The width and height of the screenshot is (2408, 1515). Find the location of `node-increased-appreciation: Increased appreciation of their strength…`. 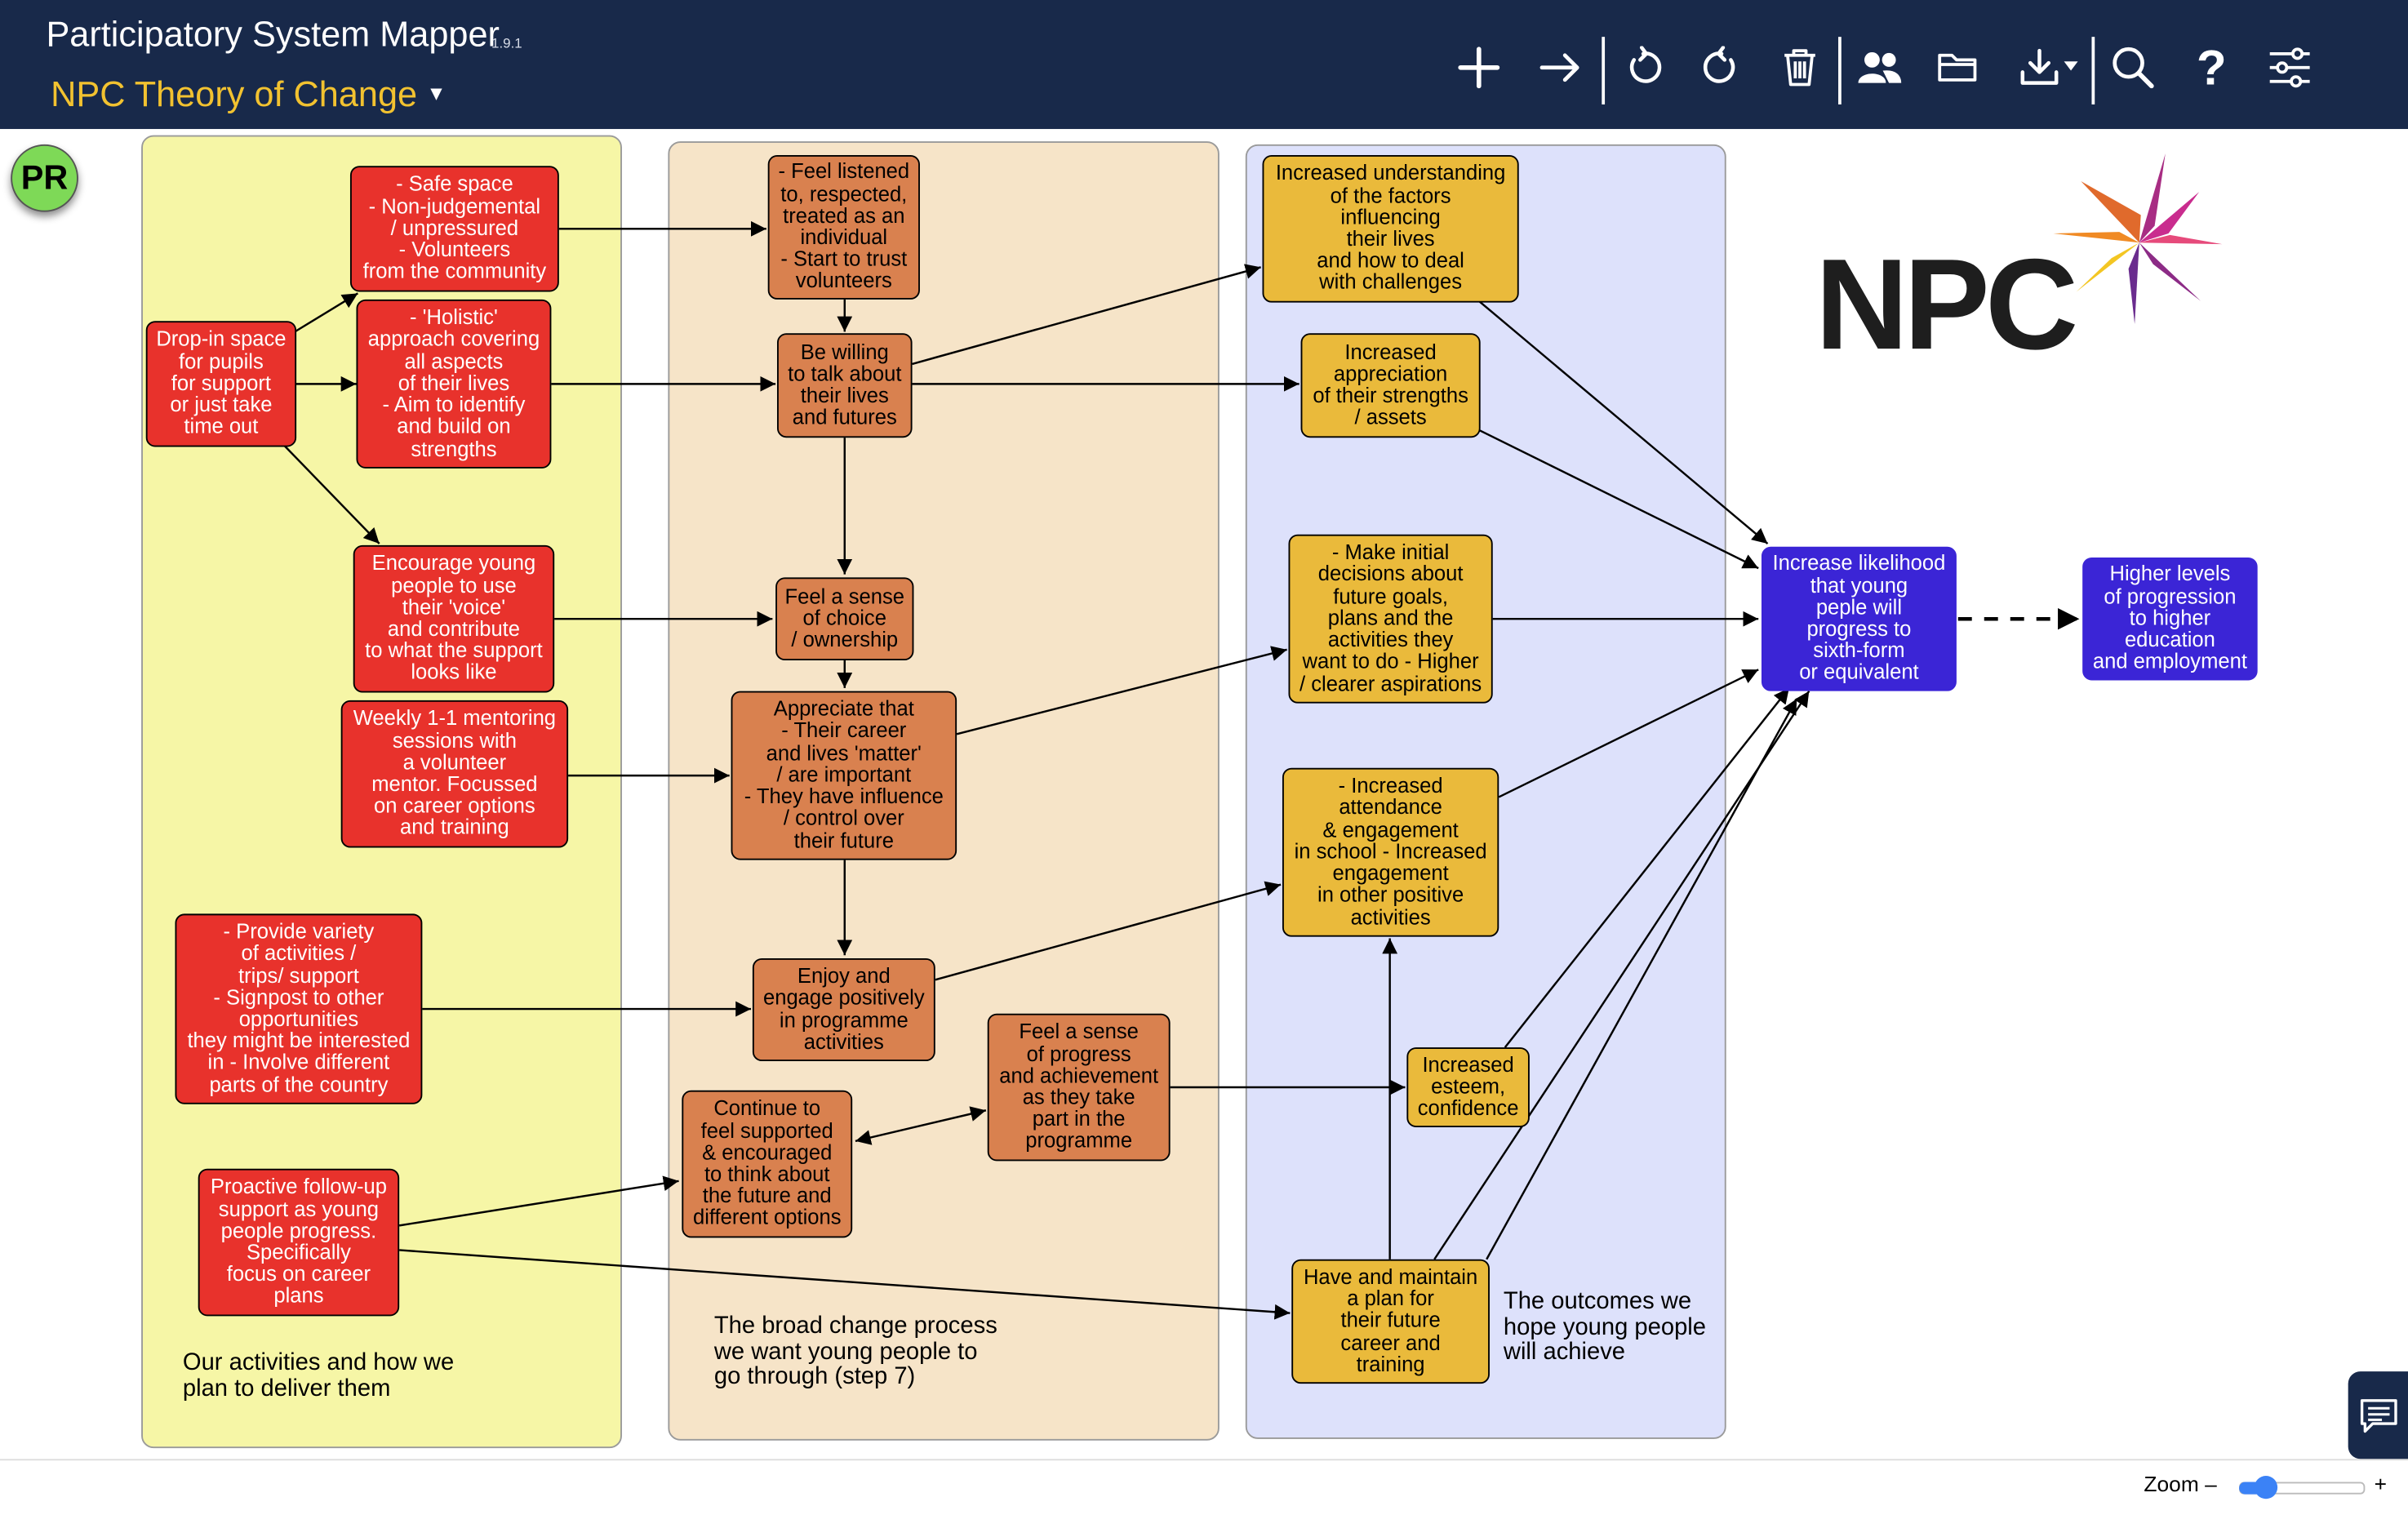

node-increased-appreciation: Increased appreciation of their strength… is located at coordinates (1390, 385).